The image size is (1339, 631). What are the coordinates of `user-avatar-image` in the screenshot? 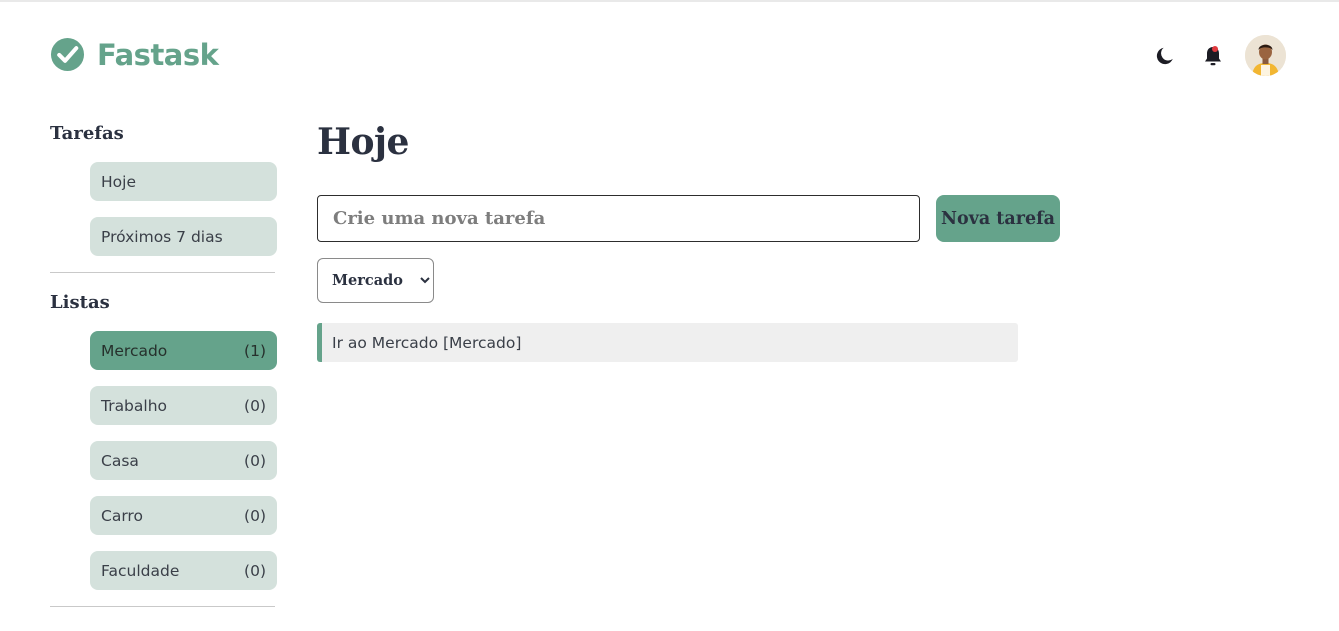 It's located at (1265, 55).